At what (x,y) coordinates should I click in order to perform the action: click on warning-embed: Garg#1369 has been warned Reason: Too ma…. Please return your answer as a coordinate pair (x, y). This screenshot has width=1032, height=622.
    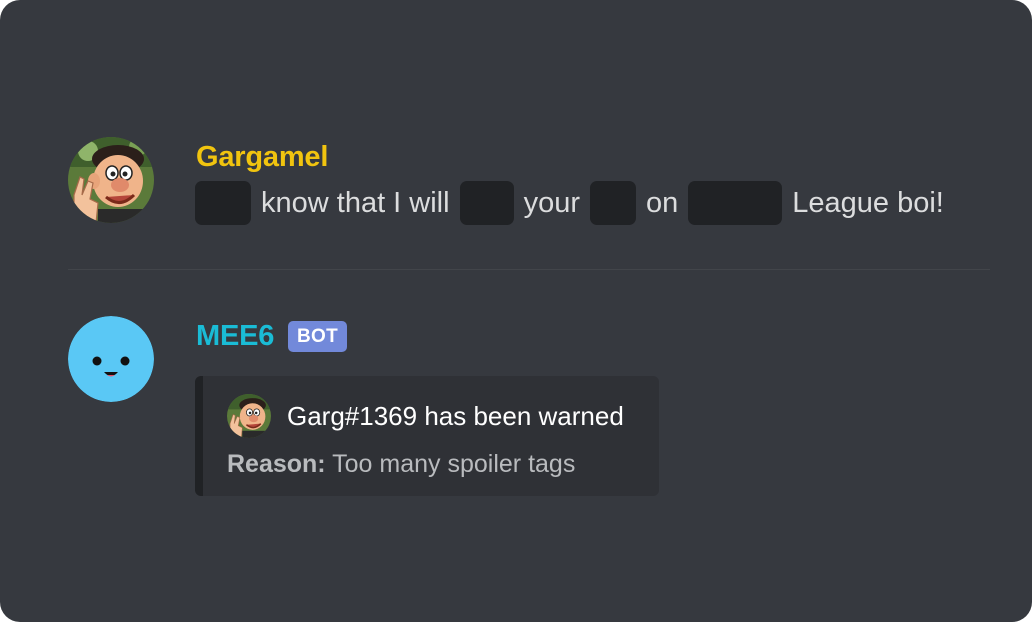
    Looking at the image, I should click on (427, 436).